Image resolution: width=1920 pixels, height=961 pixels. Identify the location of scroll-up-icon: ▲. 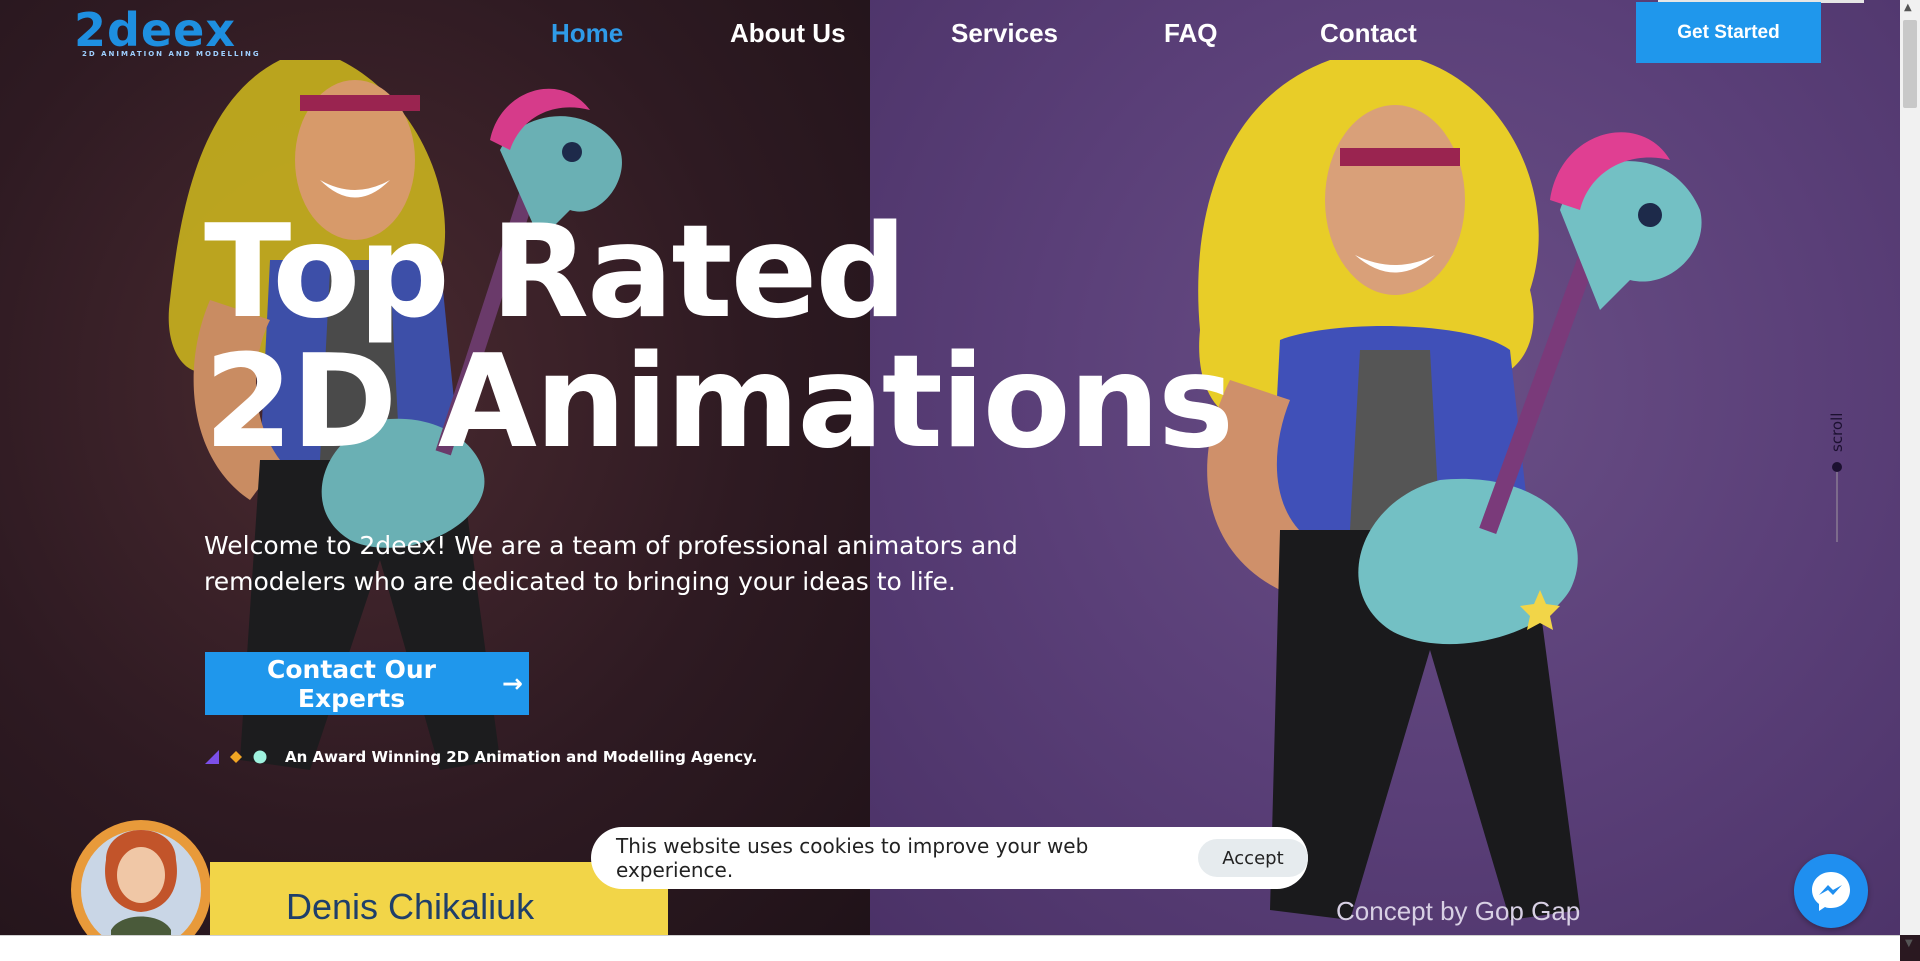
(1908, 7).